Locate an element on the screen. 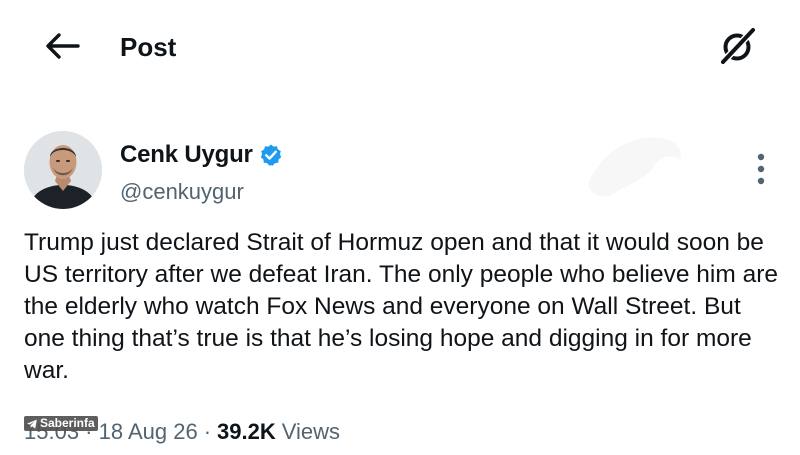 This screenshot has width=800, height=455. watermark-stamp: Saberinfa is located at coordinates (61, 423).